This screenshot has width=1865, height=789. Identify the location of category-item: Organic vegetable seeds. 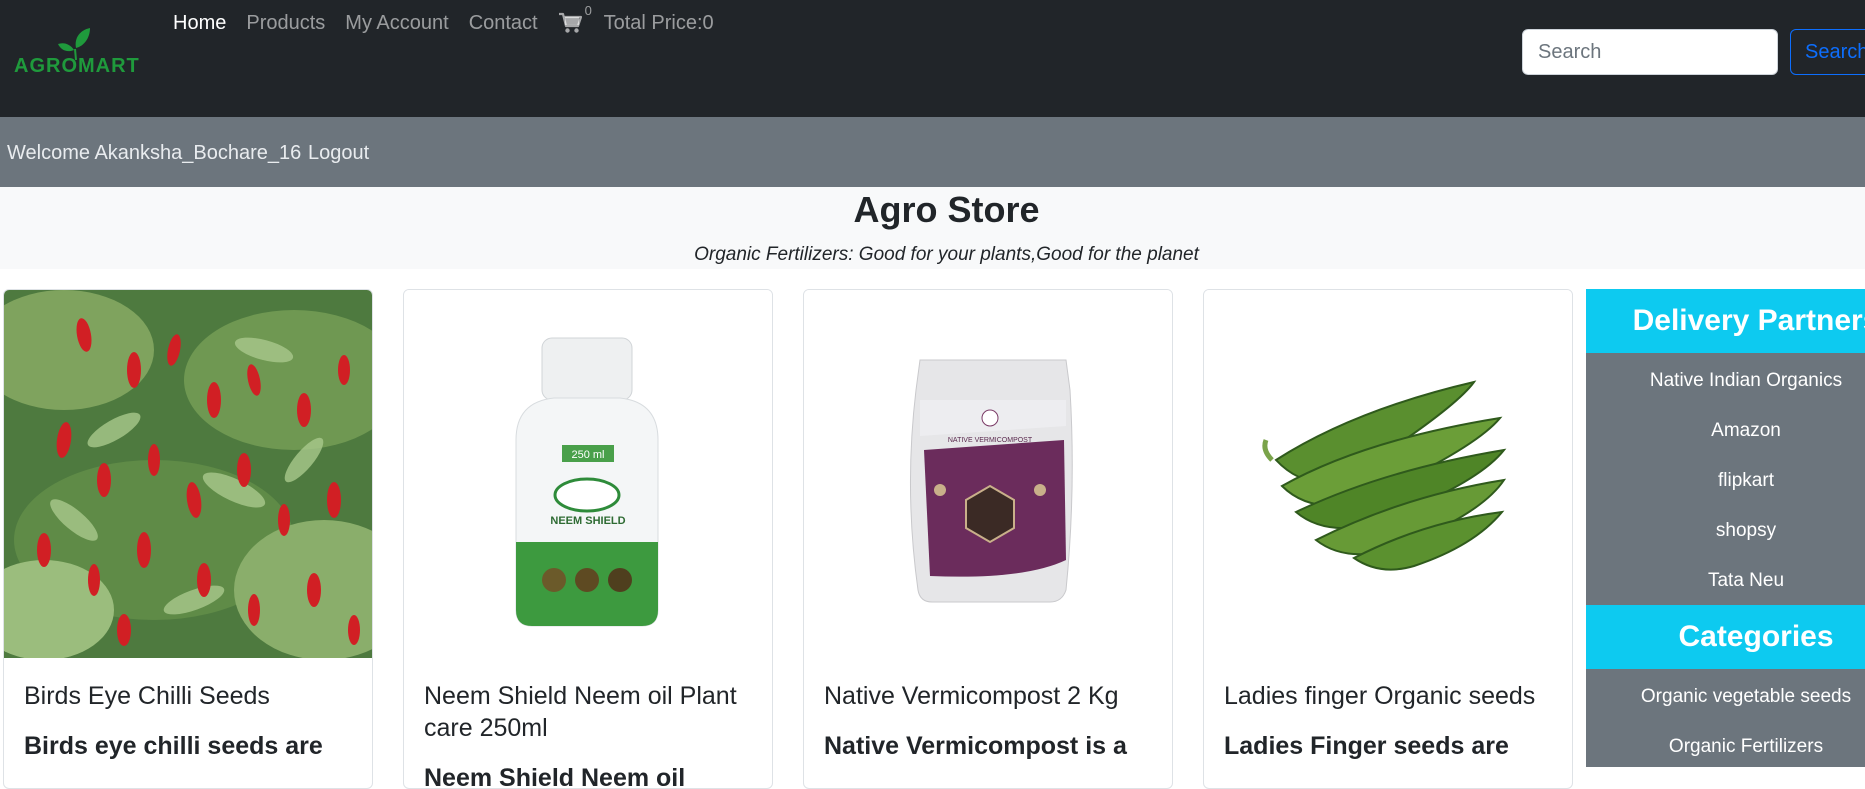
(1725, 697).